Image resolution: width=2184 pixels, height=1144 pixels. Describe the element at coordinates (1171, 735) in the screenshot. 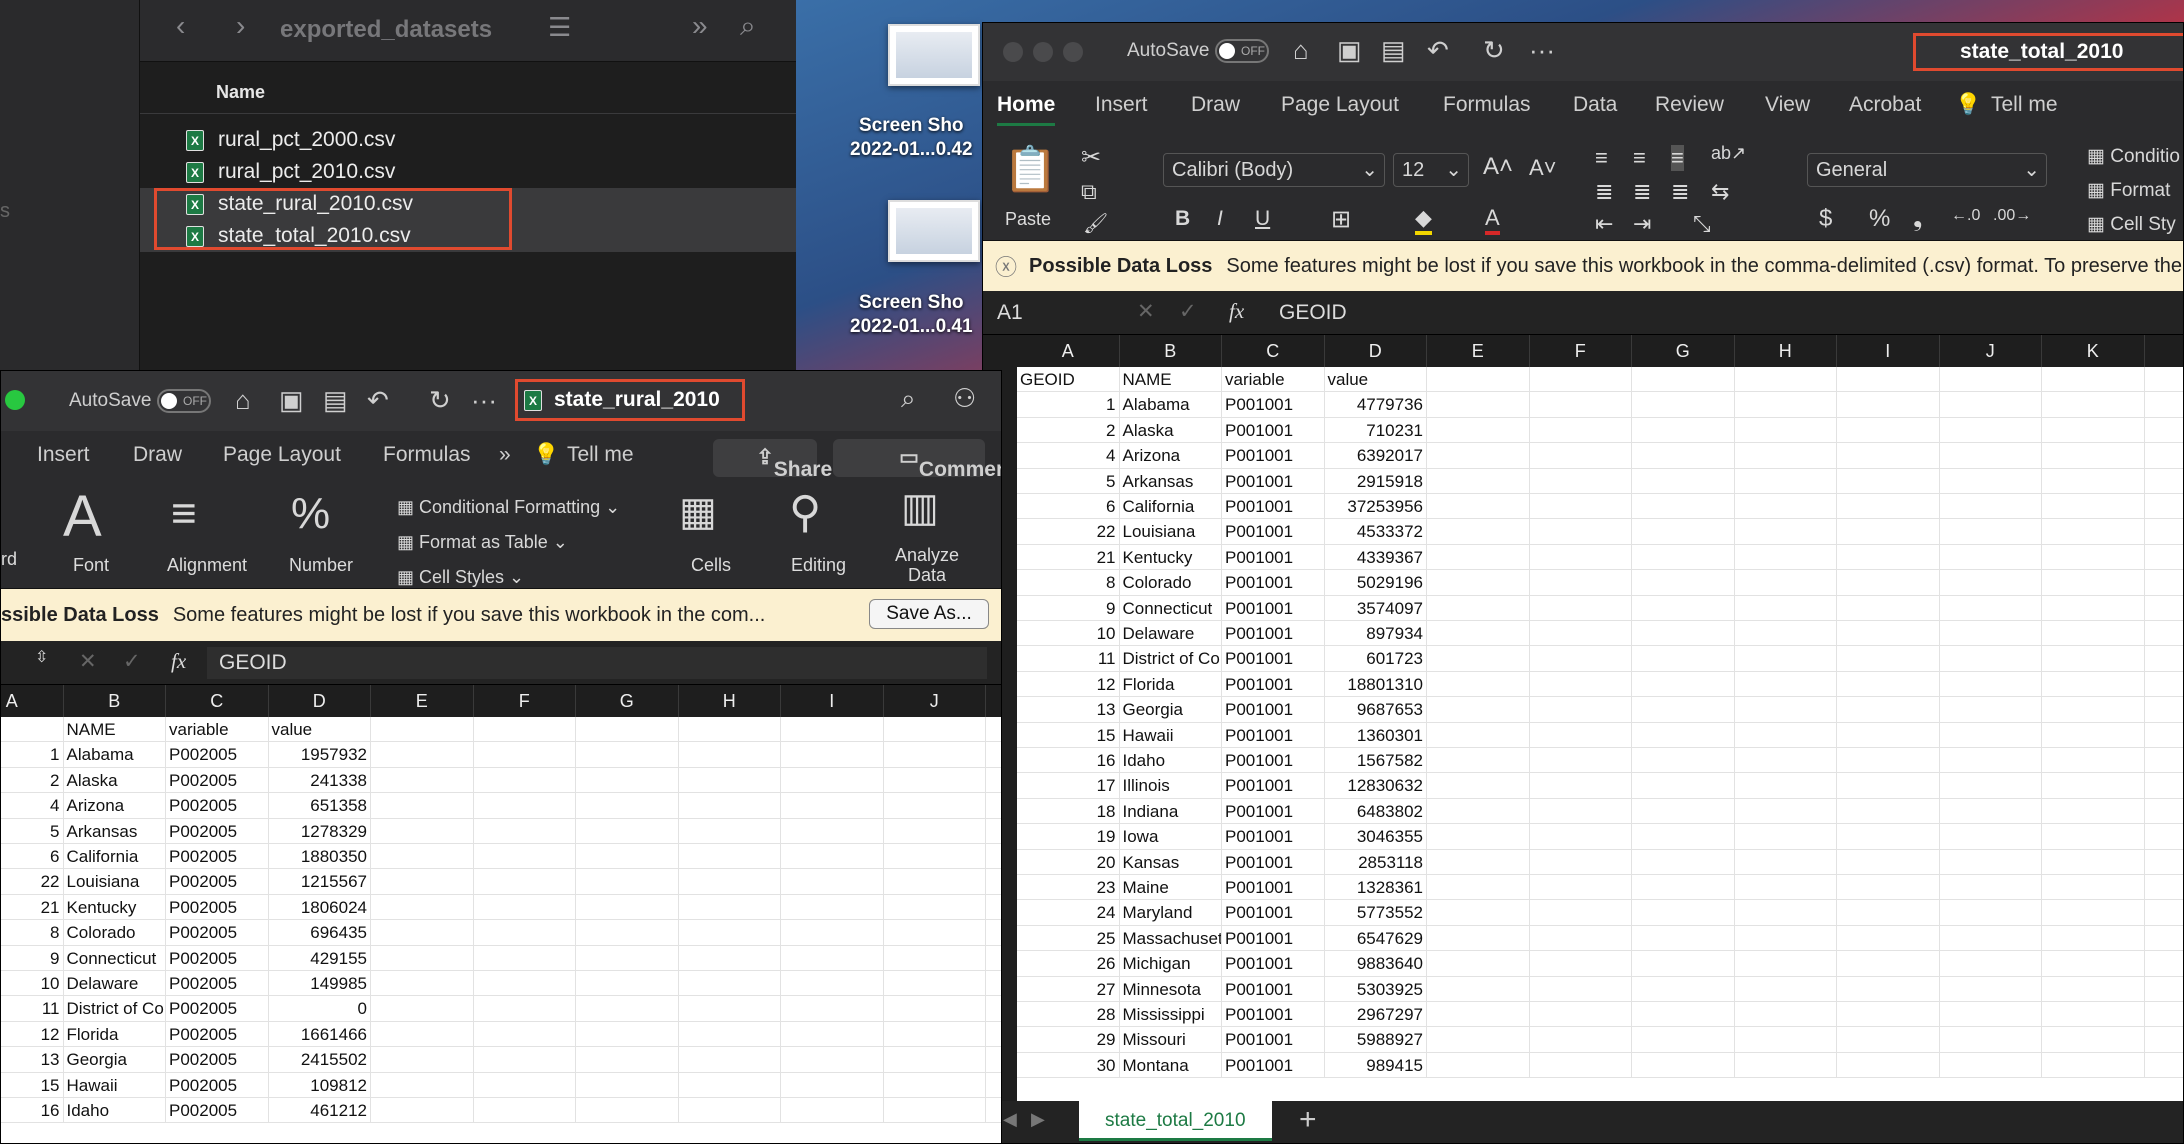

I see `cell: Hawaii` at that location.